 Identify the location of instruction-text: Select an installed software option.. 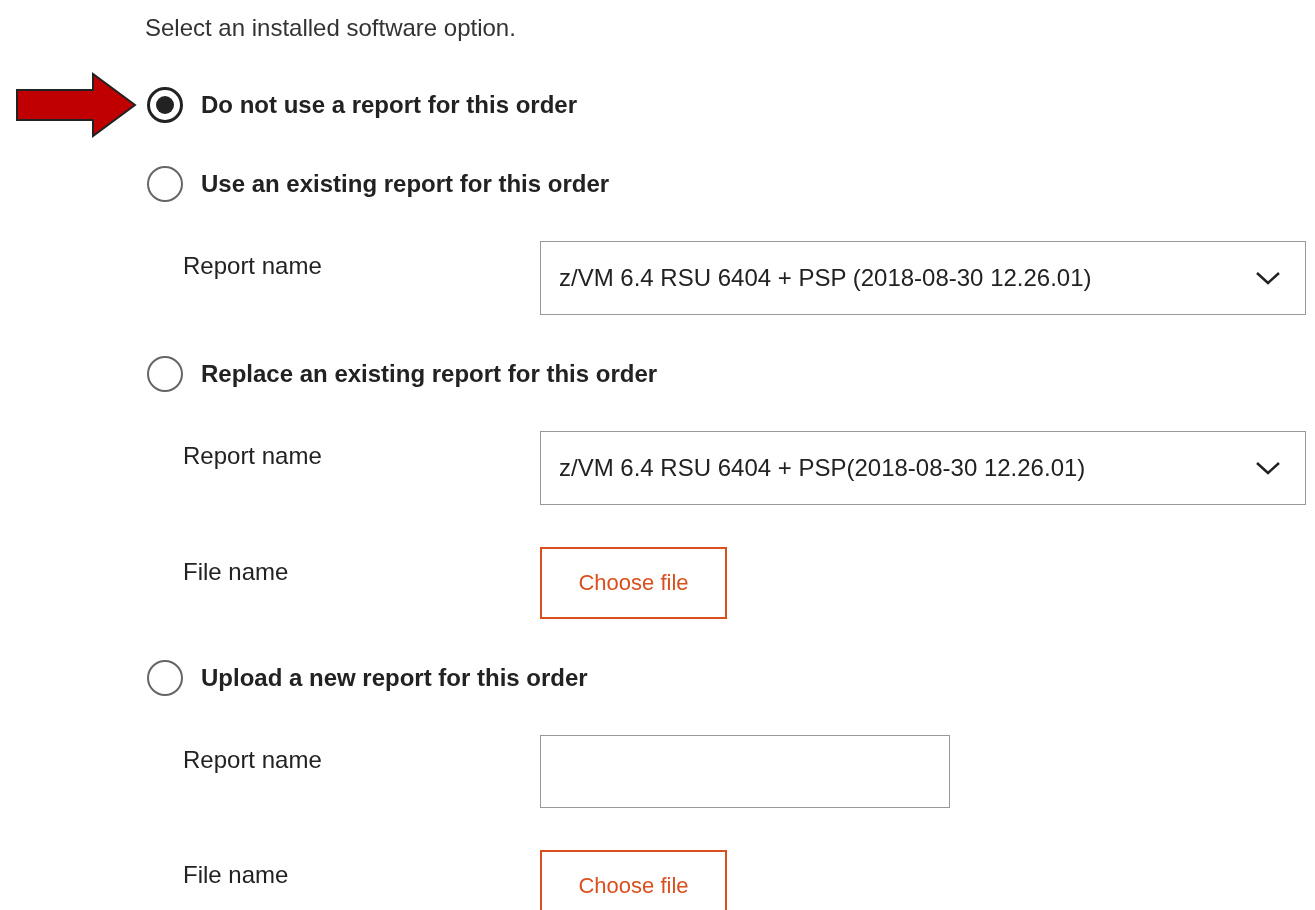
(331, 28).